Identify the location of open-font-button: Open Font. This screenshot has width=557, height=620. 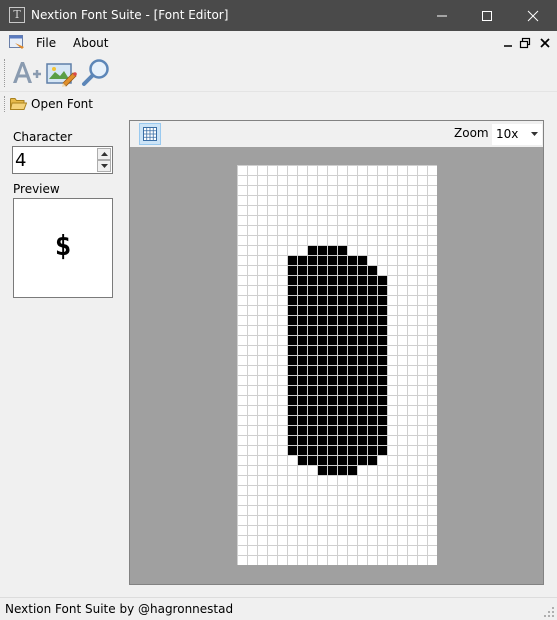
(51, 104).